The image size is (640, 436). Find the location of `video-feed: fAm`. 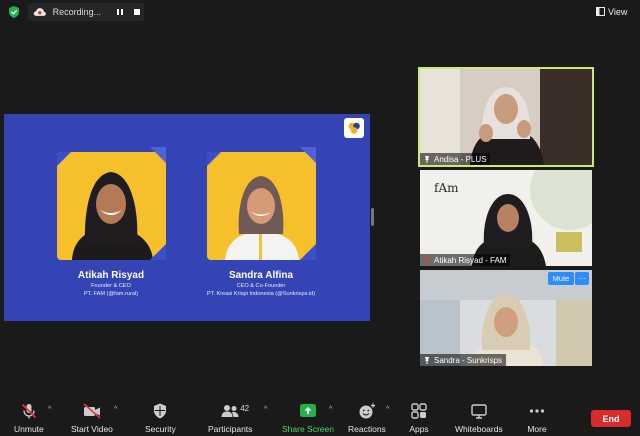

video-feed: fAm is located at coordinates (506, 218).